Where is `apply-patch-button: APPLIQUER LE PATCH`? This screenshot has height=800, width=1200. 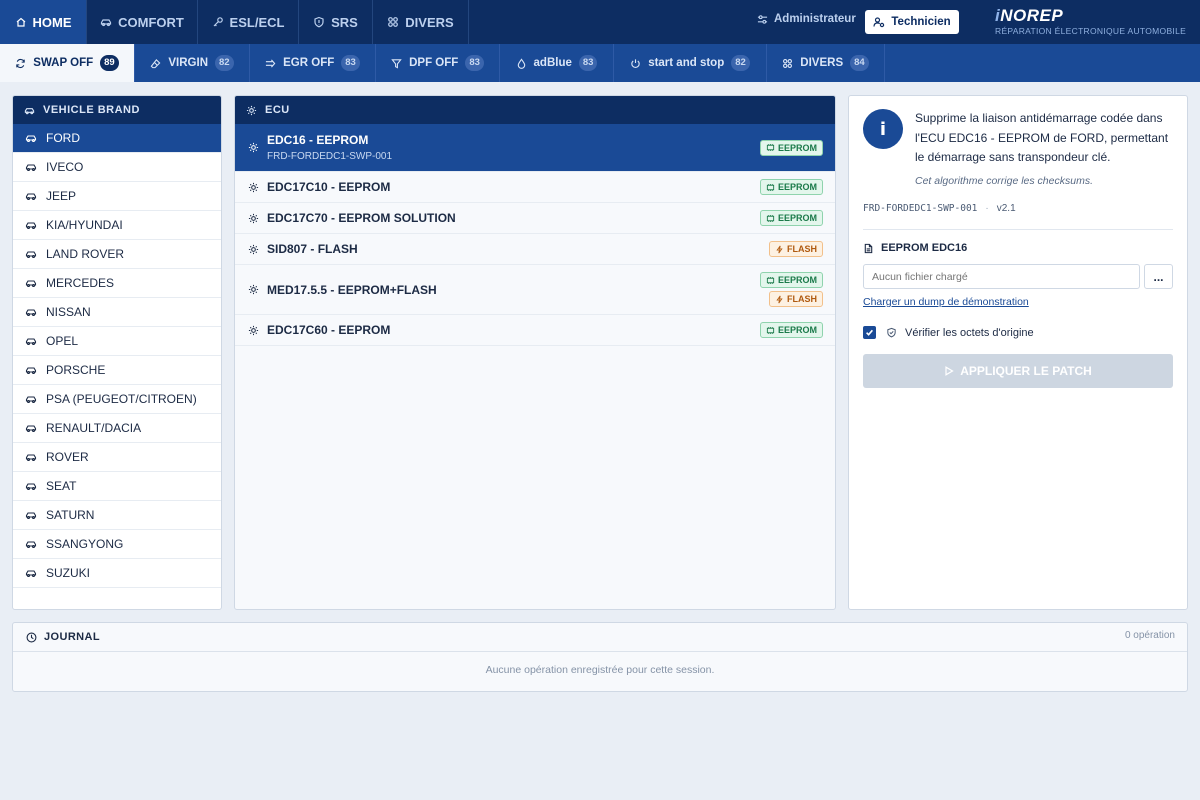 apply-patch-button: APPLIQUER LE PATCH is located at coordinates (1018, 371).